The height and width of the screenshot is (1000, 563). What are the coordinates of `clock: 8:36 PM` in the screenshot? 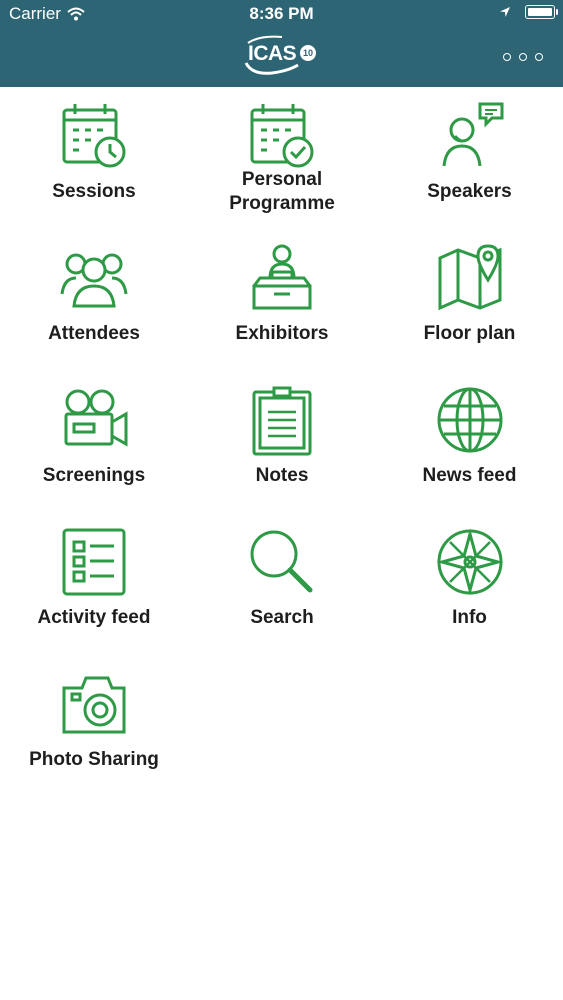 It's located at (281, 13).